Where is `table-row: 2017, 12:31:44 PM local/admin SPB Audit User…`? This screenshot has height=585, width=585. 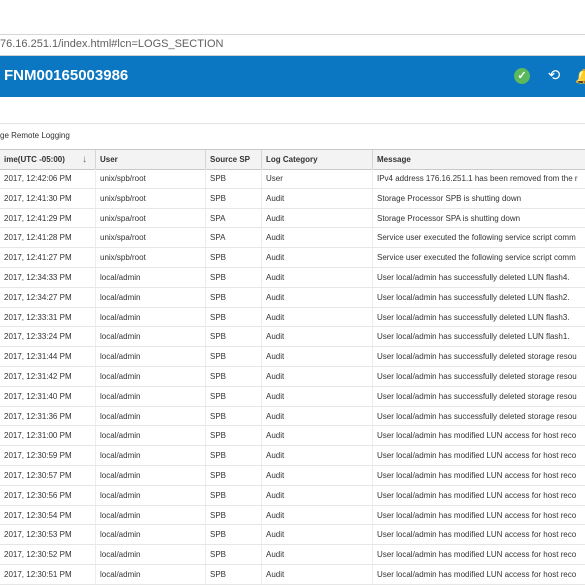 table-row: 2017, 12:31:44 PM local/admin SPB Audit User… is located at coordinates (292, 357).